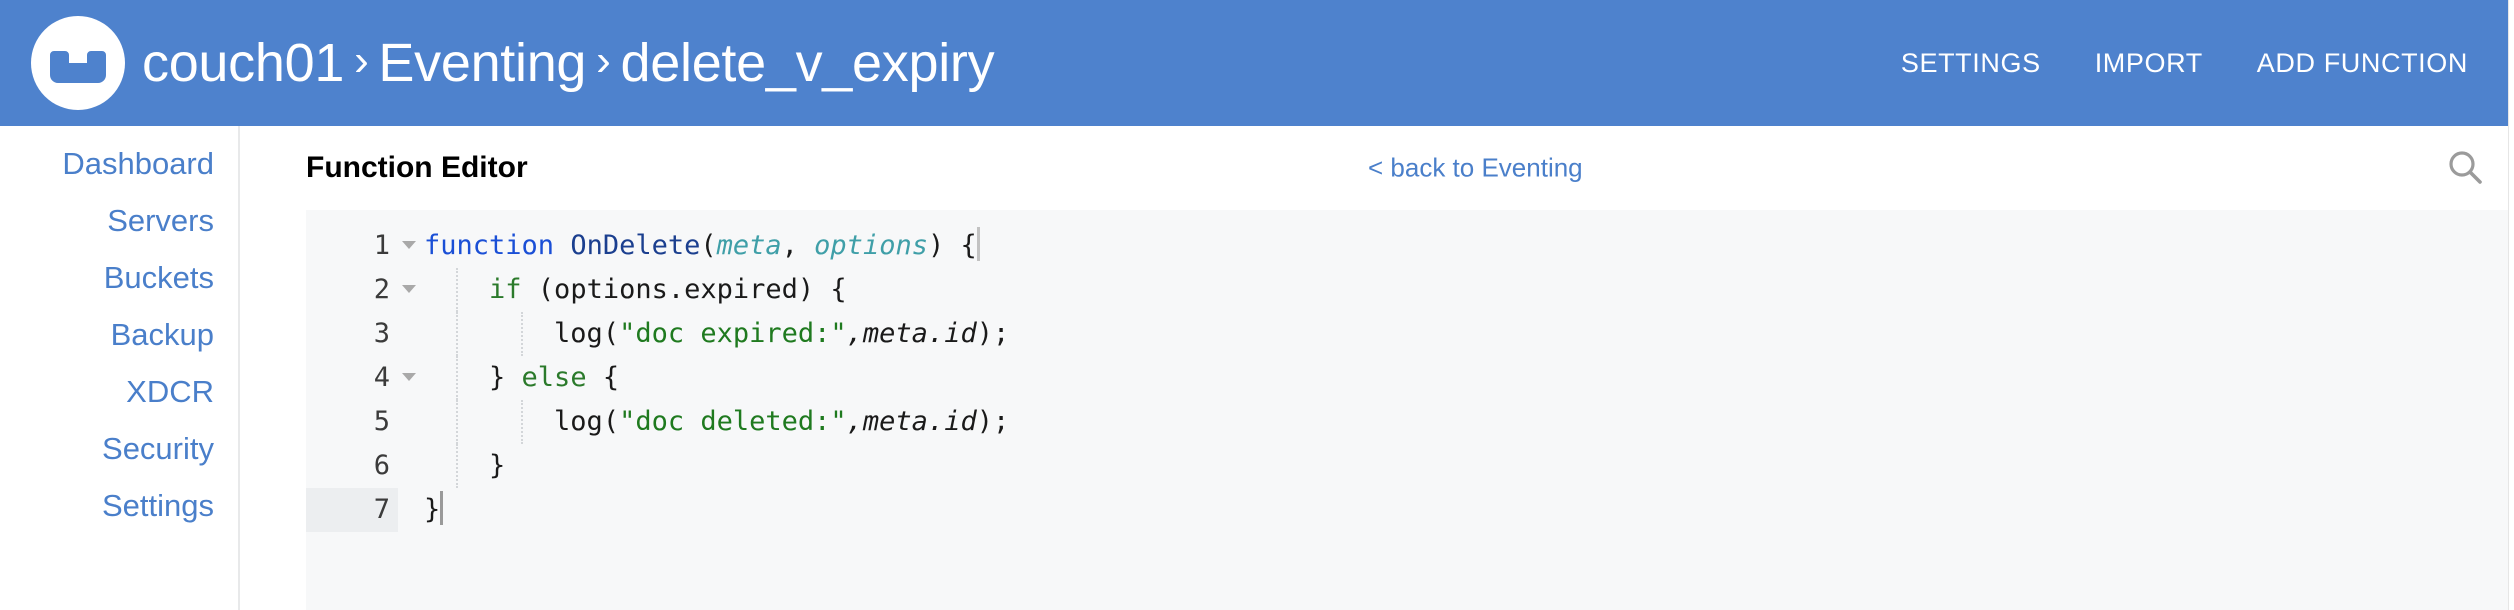 The image size is (2514, 610). What do you see at coordinates (172, 220) in the screenshot?
I see `sidebar-item-servers: Servers` at bounding box center [172, 220].